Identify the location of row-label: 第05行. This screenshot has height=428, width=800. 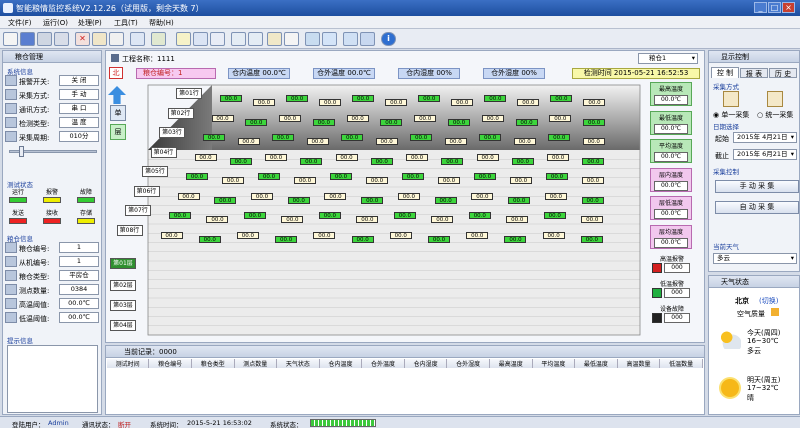
(155, 171).